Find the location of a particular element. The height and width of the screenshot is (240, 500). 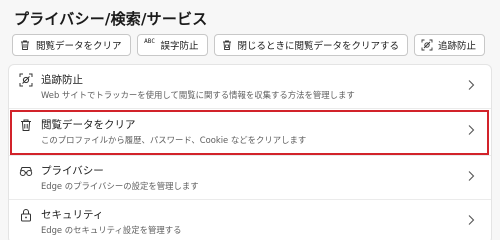

chip-label: 追跡防止 is located at coordinates (457, 46).